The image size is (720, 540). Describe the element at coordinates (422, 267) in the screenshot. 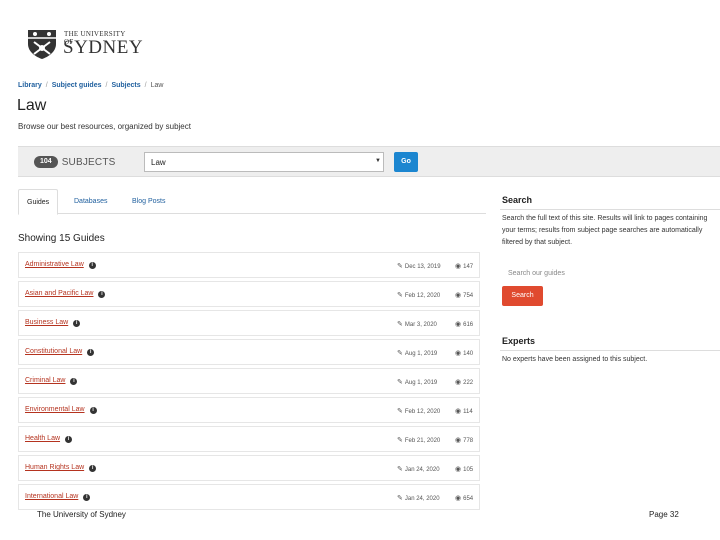

I see `guide-date: Dec 13, 2019` at that location.